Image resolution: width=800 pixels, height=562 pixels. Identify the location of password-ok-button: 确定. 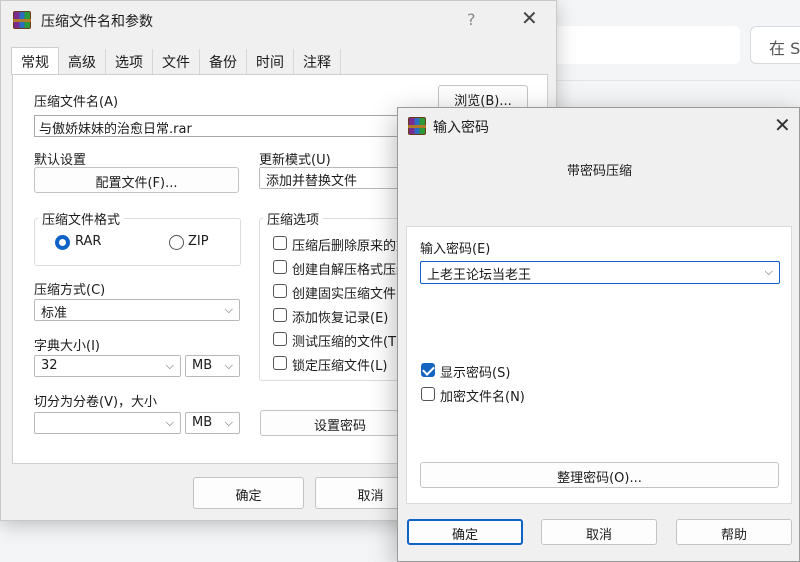
(465, 532).